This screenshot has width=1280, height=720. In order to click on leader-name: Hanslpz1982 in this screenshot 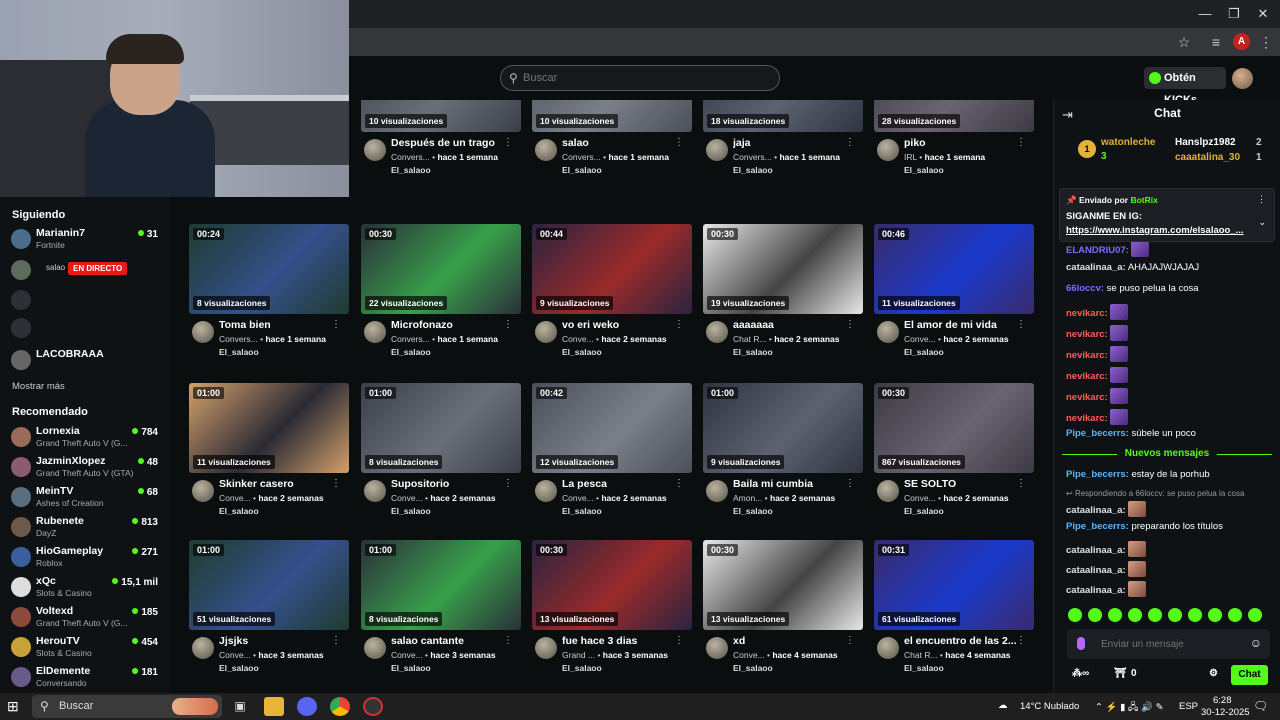, I will do `click(1205, 142)`.